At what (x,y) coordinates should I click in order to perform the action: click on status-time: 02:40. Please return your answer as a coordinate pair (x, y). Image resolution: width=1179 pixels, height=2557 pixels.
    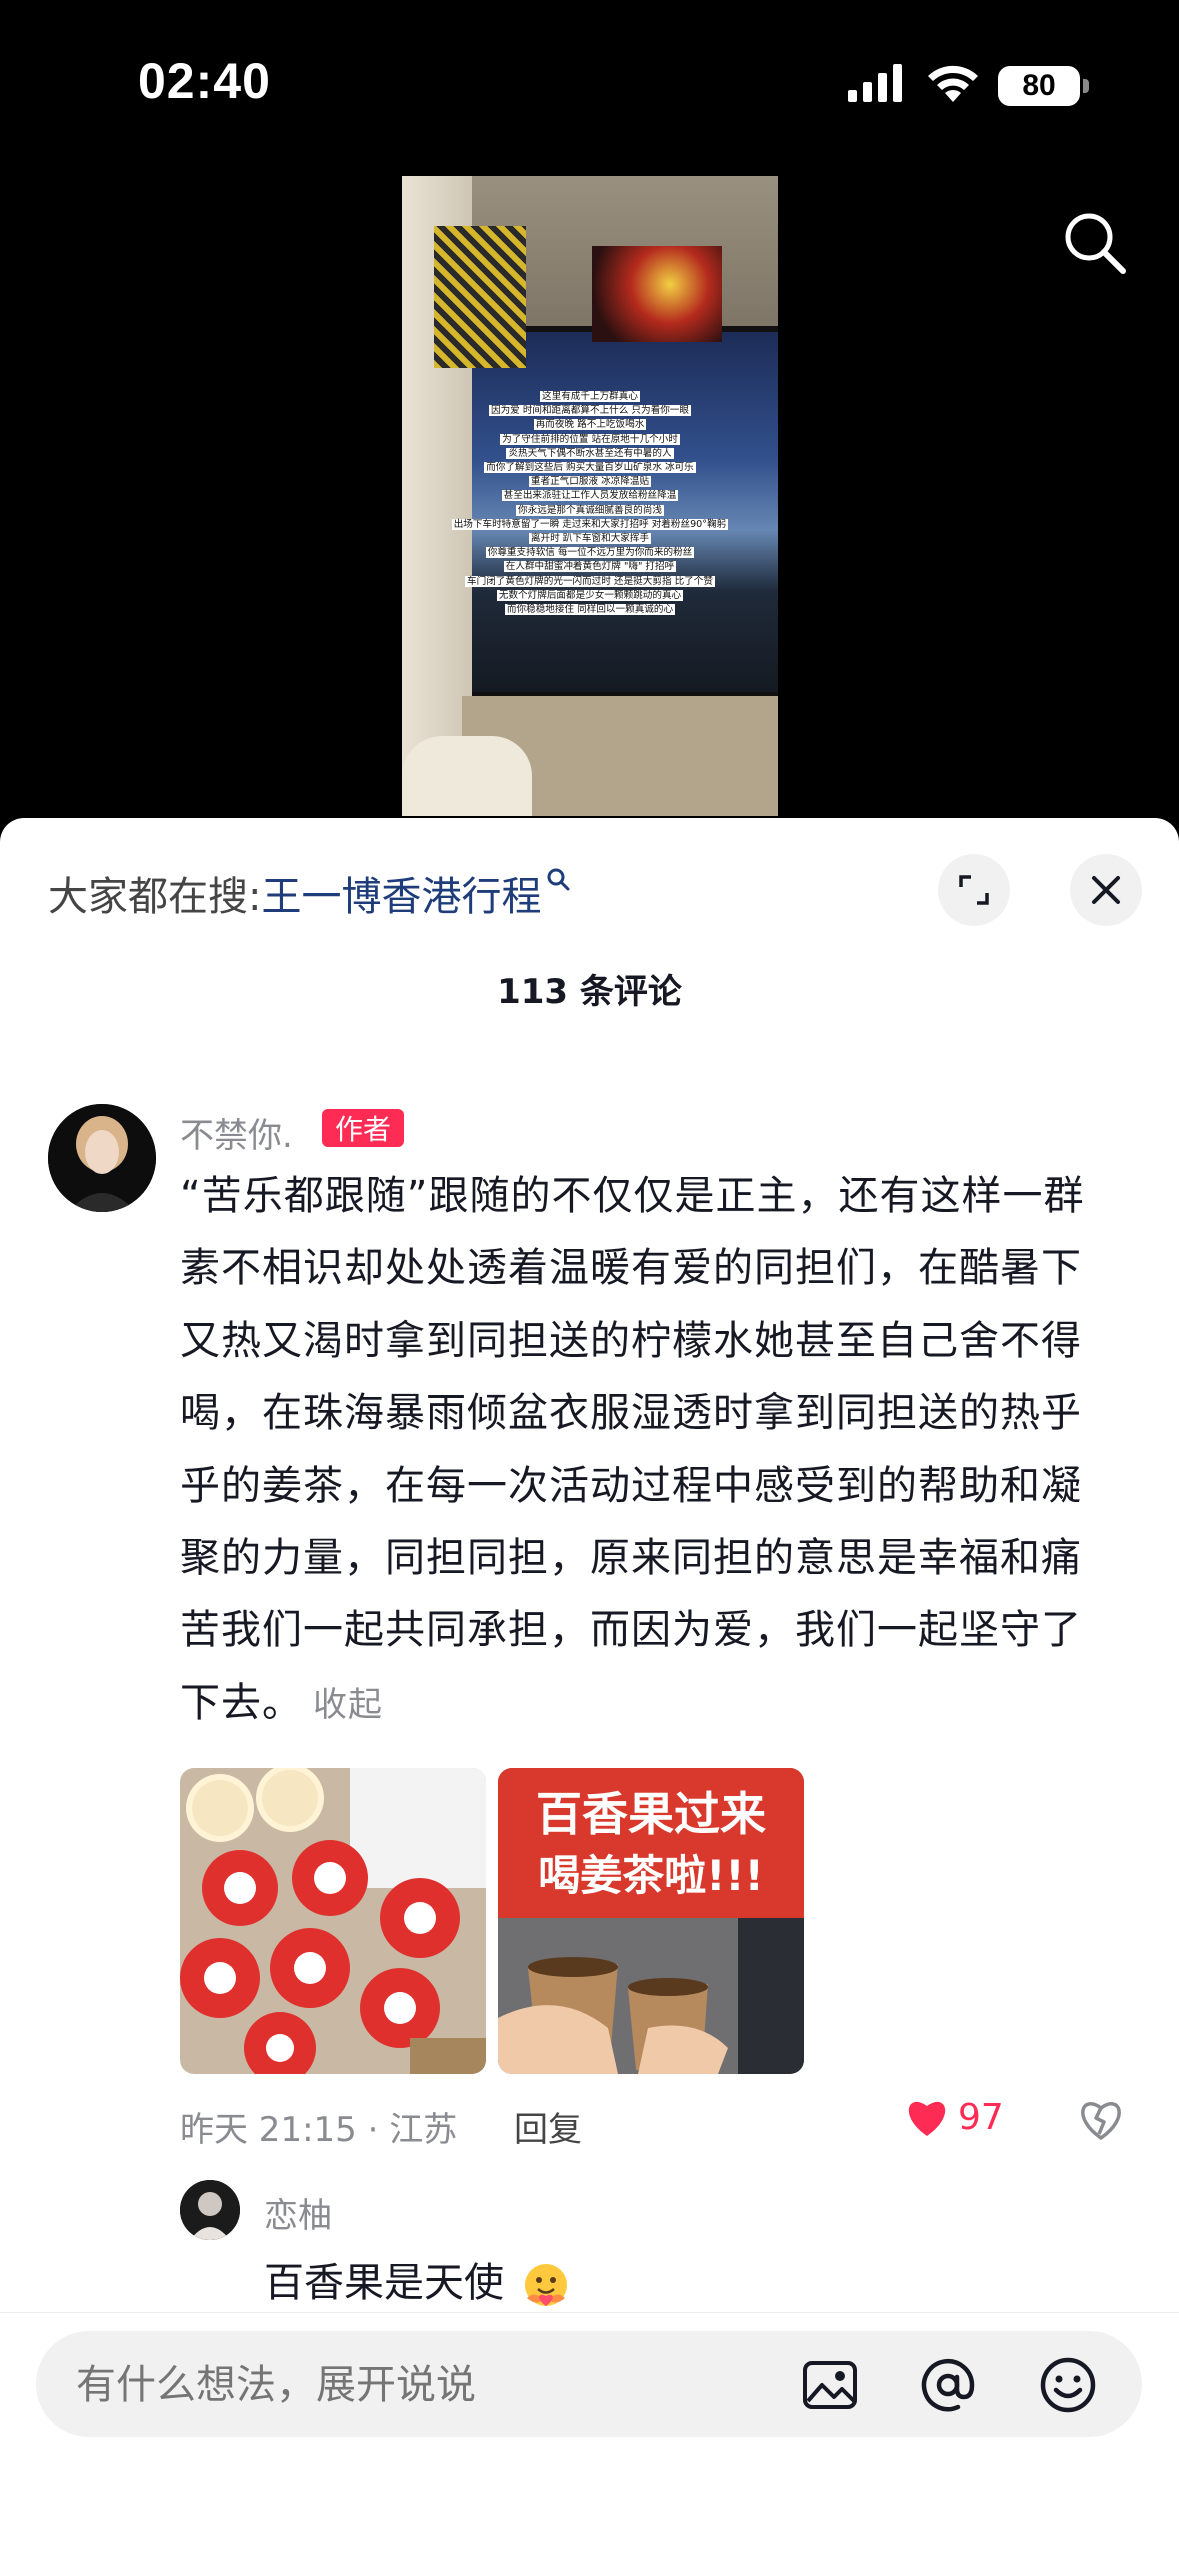
    Looking at the image, I should click on (204, 81).